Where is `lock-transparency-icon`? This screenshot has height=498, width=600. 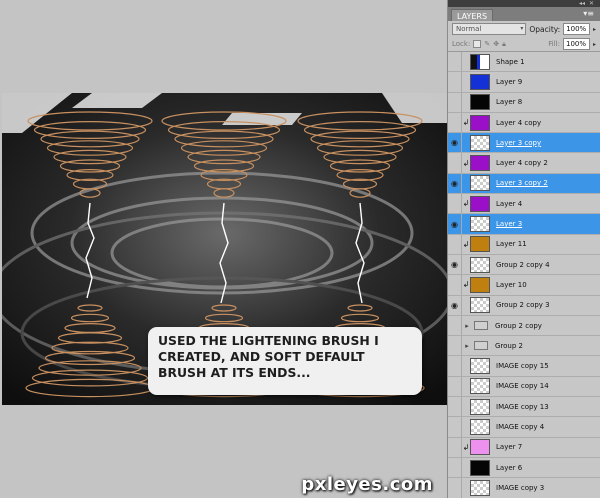
lock-transparency-icon is located at coordinates (477, 44).